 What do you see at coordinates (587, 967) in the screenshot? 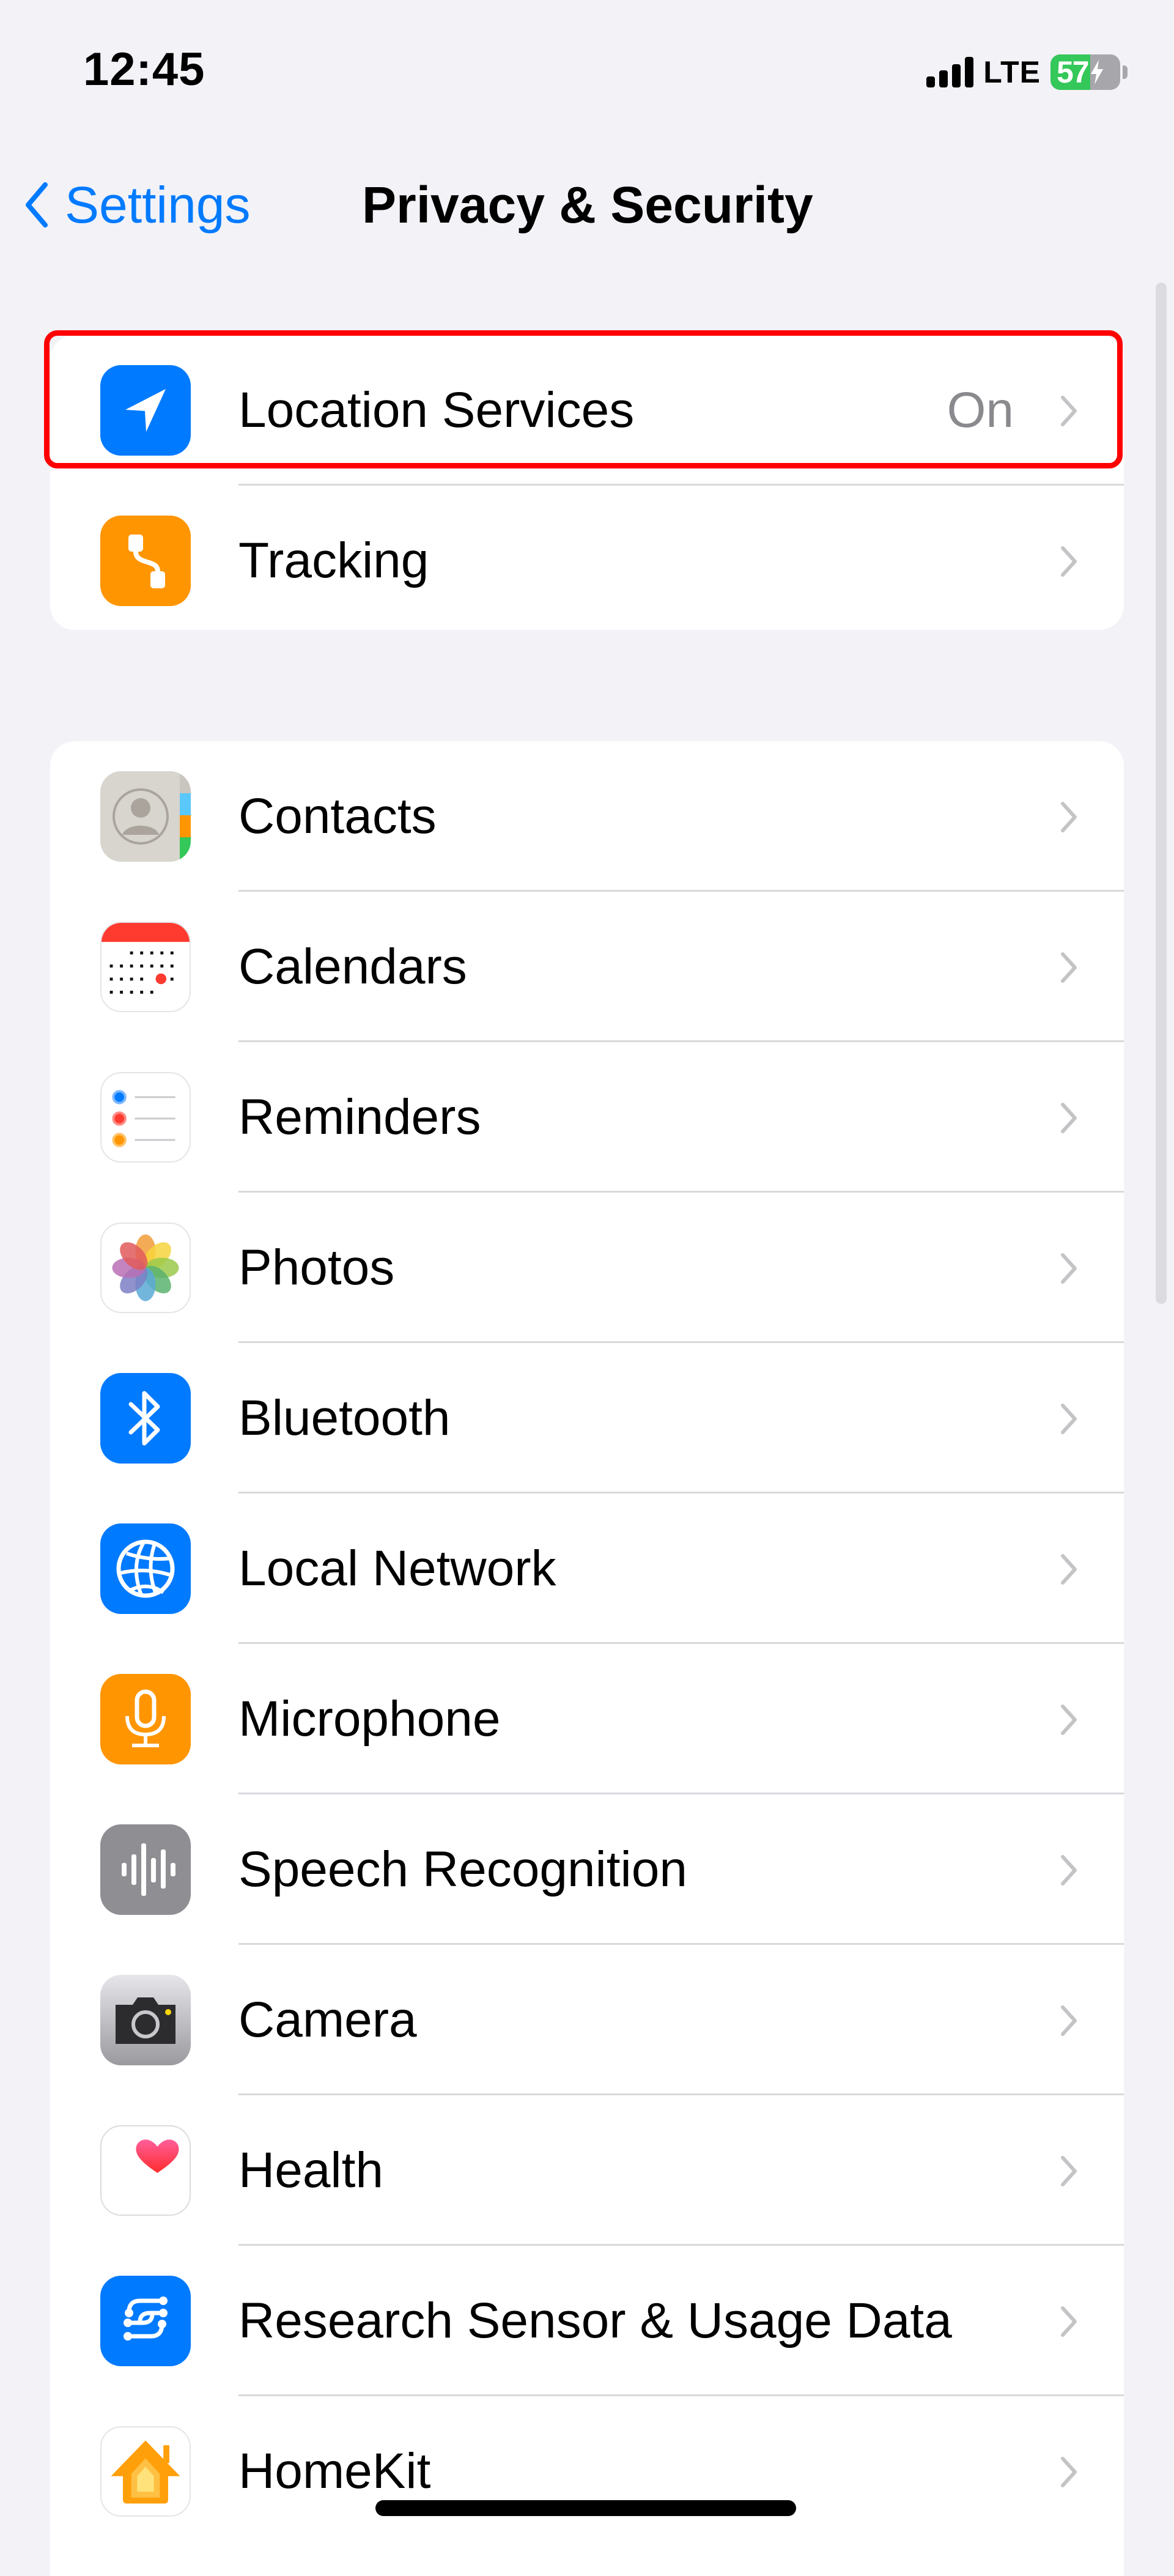
I see `row-calendars: Calendars` at bounding box center [587, 967].